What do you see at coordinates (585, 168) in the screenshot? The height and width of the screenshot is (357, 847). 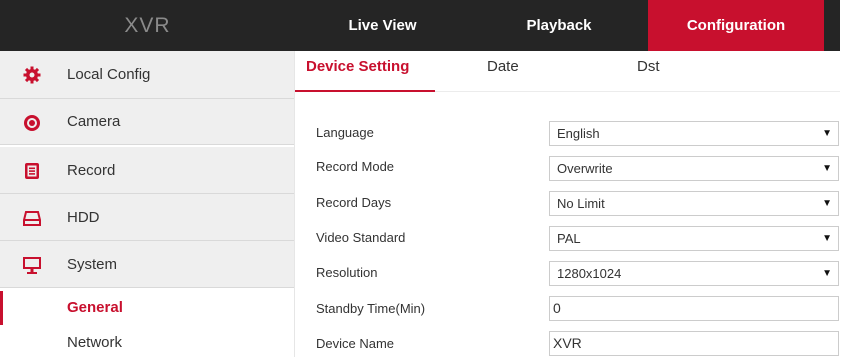 I see `record-mode-select-value: Overwrite` at bounding box center [585, 168].